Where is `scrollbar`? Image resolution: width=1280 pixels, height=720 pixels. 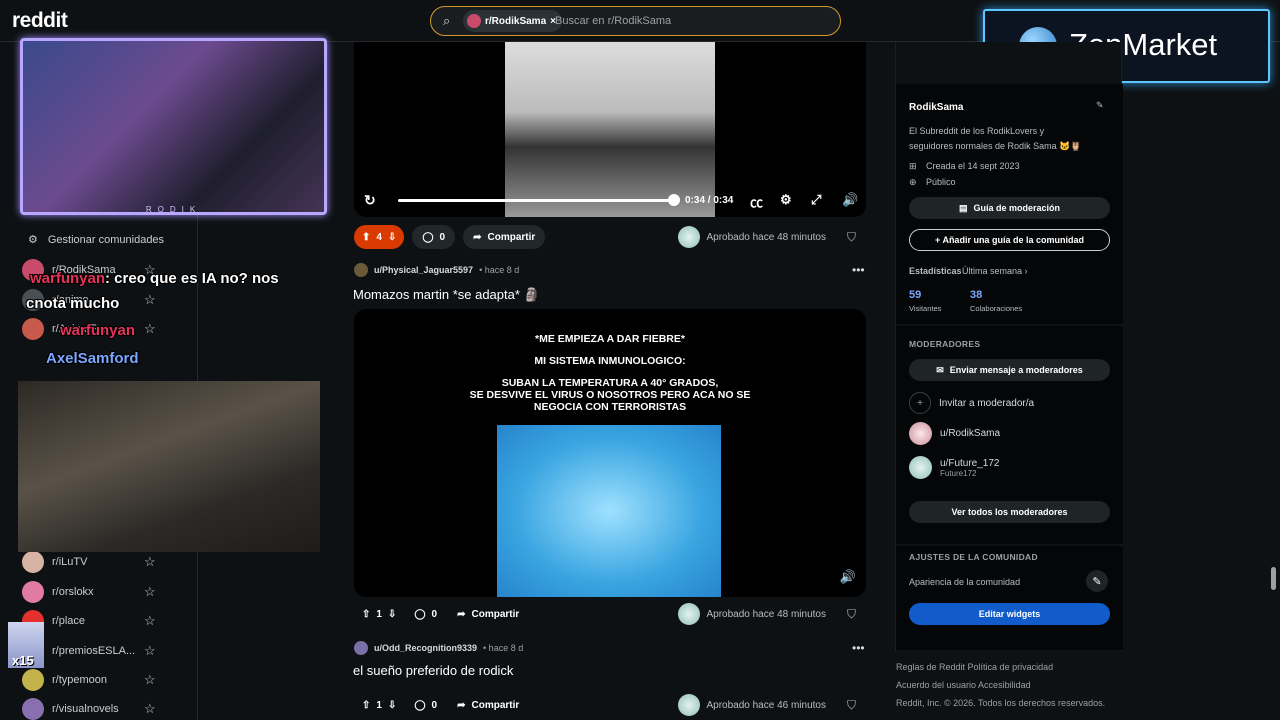
scrollbar is located at coordinates (1273, 578).